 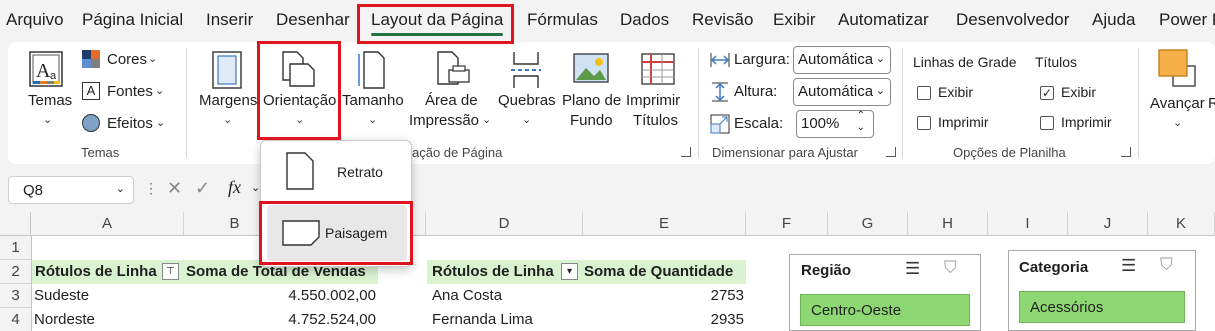 I want to click on bring-forward-icon, so click(x=1177, y=68).